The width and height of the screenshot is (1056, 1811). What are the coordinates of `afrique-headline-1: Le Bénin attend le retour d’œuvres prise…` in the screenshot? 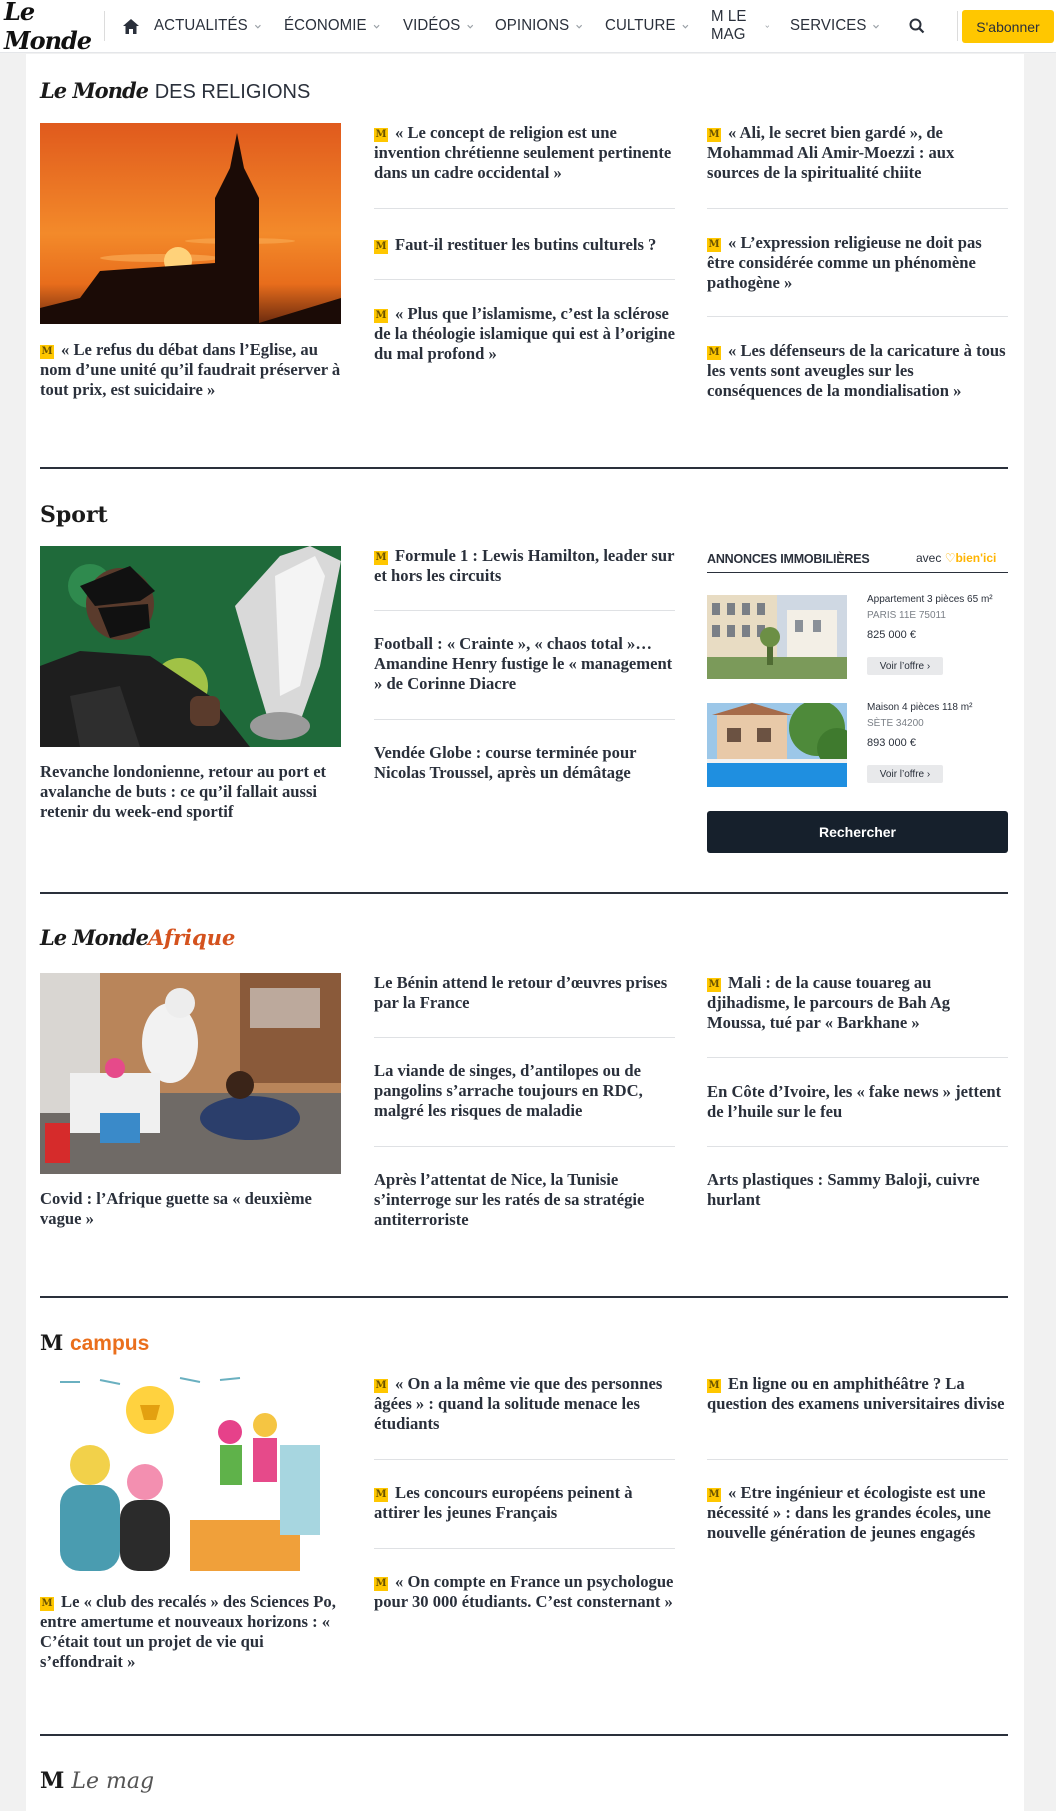 It's located at (524, 993).